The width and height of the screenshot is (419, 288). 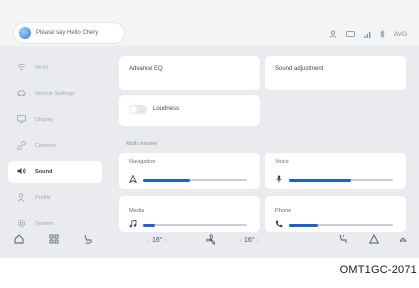 What do you see at coordinates (44, 224) in the screenshot?
I see `sidebar-item-label: System` at bounding box center [44, 224].